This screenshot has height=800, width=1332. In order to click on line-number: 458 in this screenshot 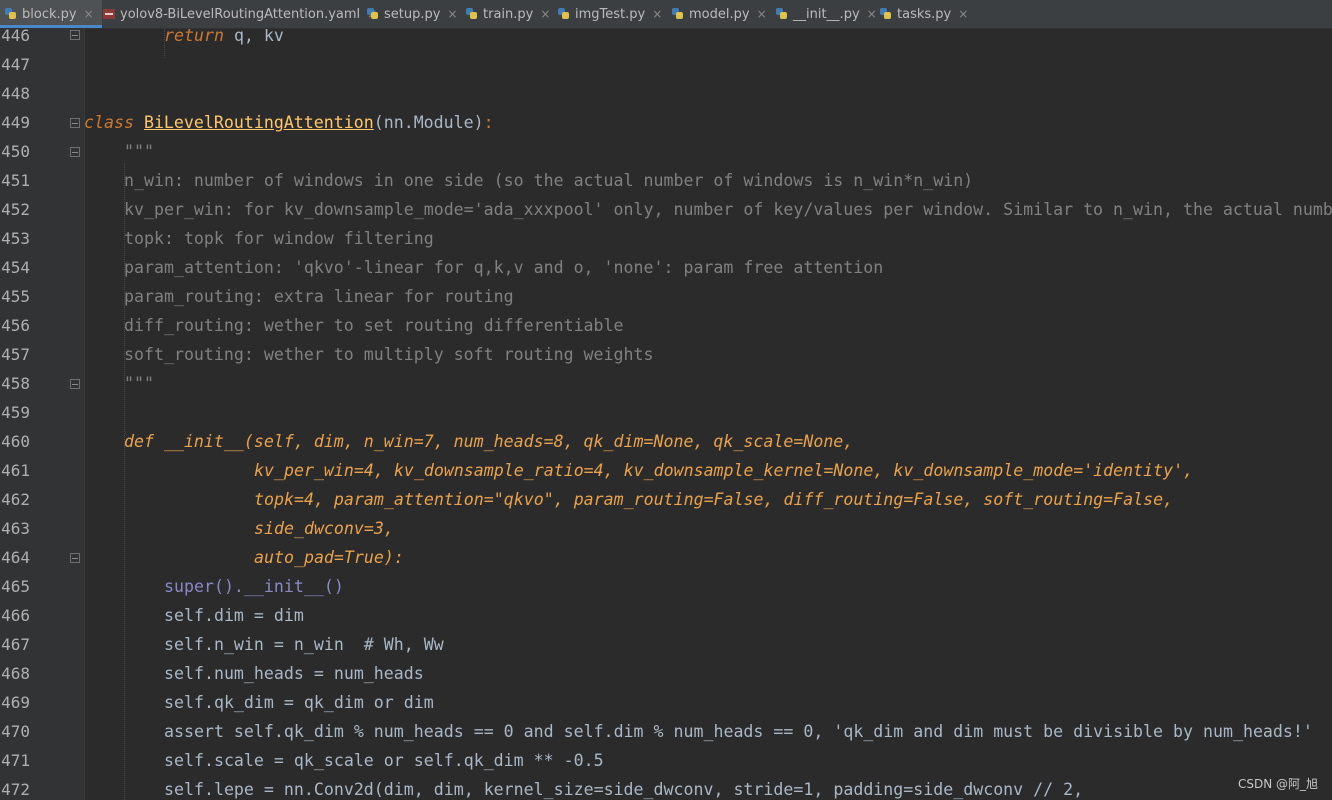, I will do `click(15, 383)`.